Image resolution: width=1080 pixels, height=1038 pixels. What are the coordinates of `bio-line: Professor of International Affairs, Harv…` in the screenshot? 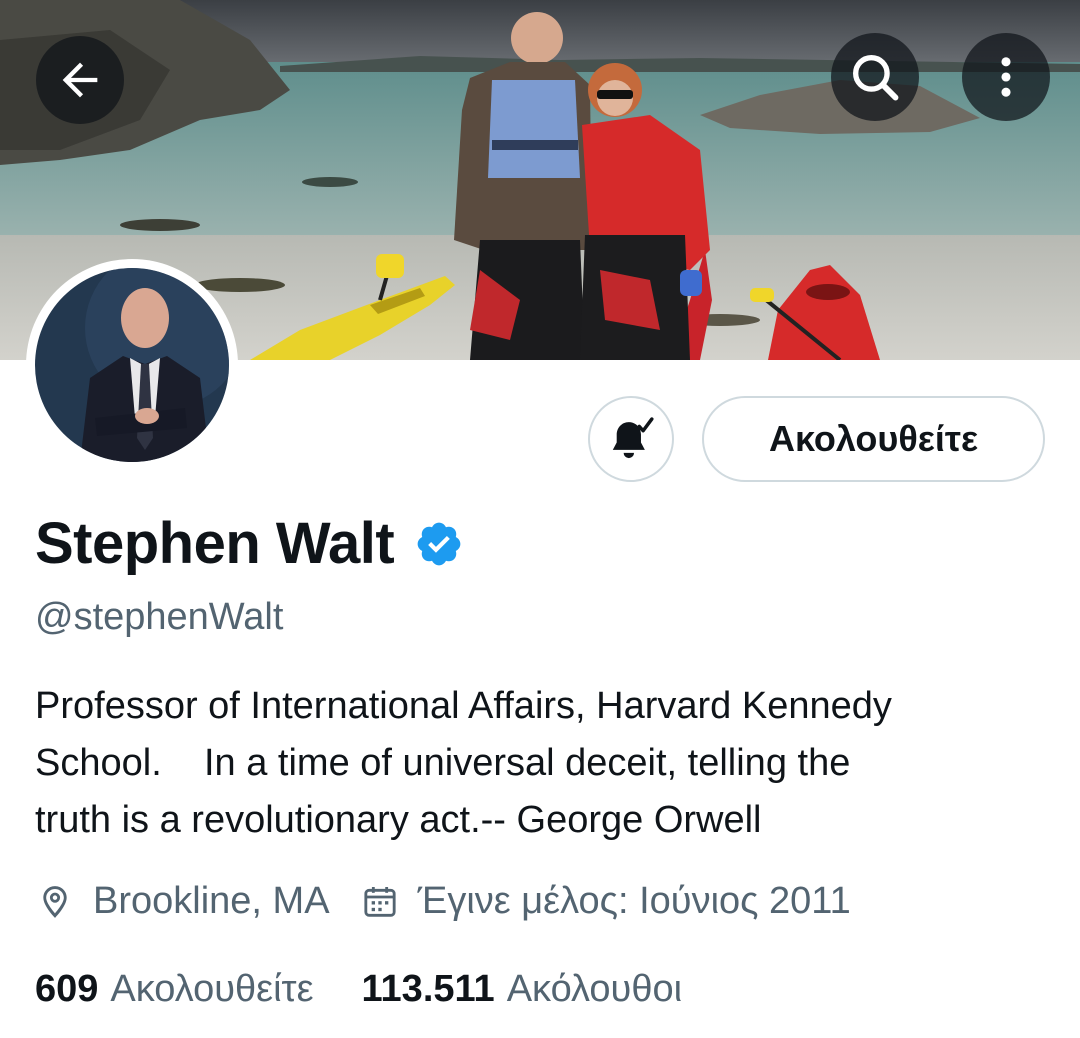 It's located at (463, 706).